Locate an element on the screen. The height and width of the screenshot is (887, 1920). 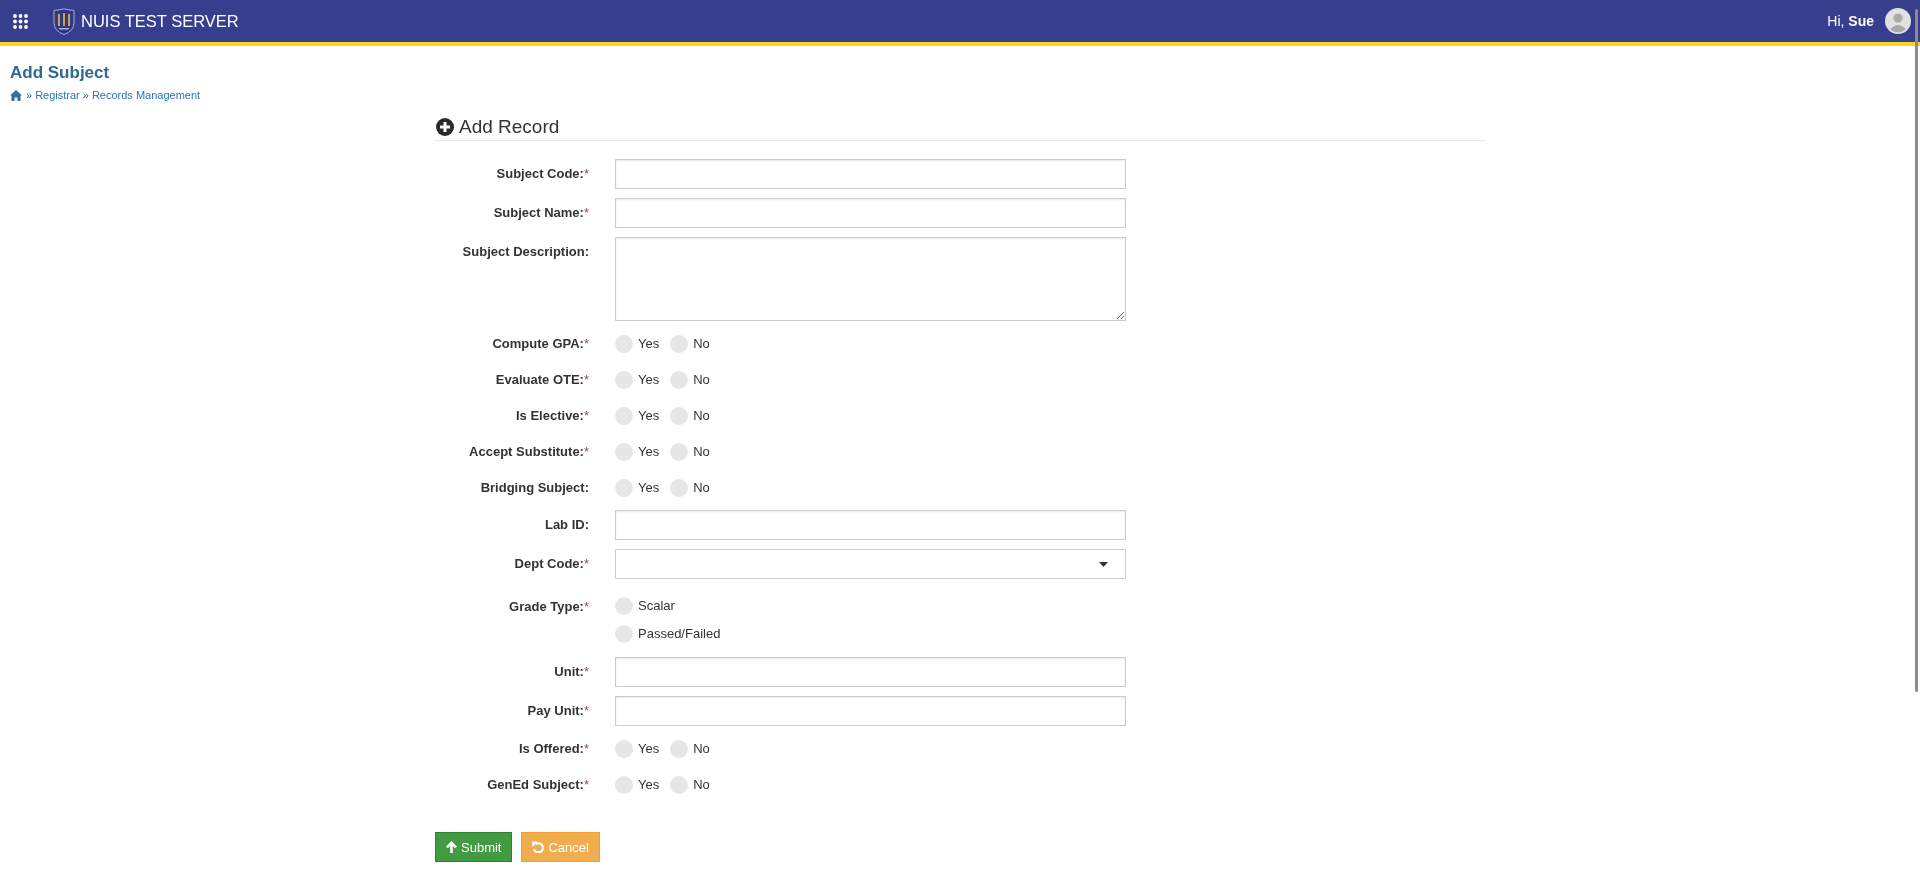
field-label: Compute GPA:* is located at coordinates (540, 344).